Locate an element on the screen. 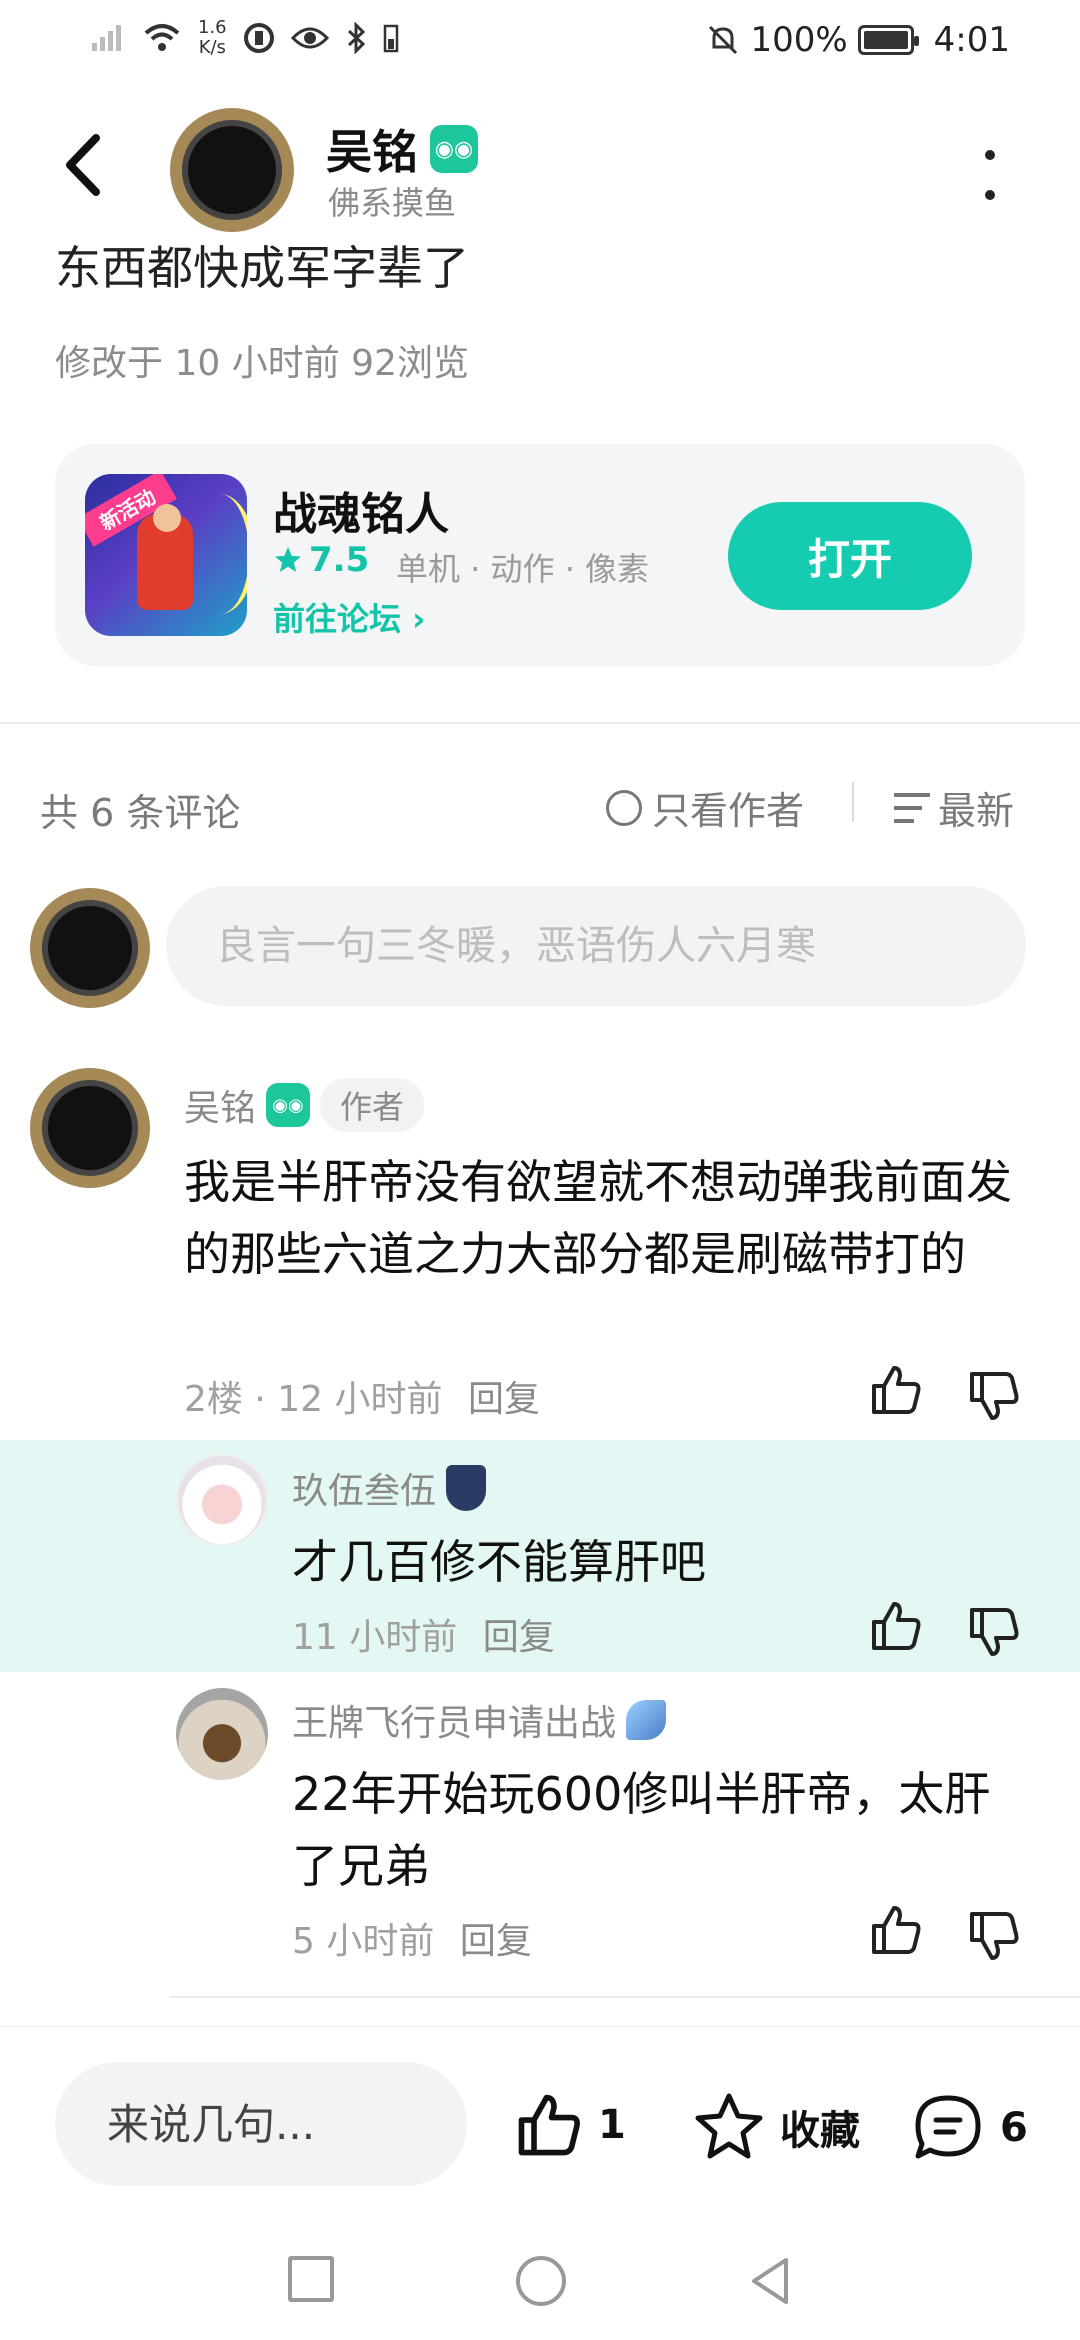 This screenshot has width=1080, height=2340. status-right: 100% 4:01 is located at coordinates (858, 40).